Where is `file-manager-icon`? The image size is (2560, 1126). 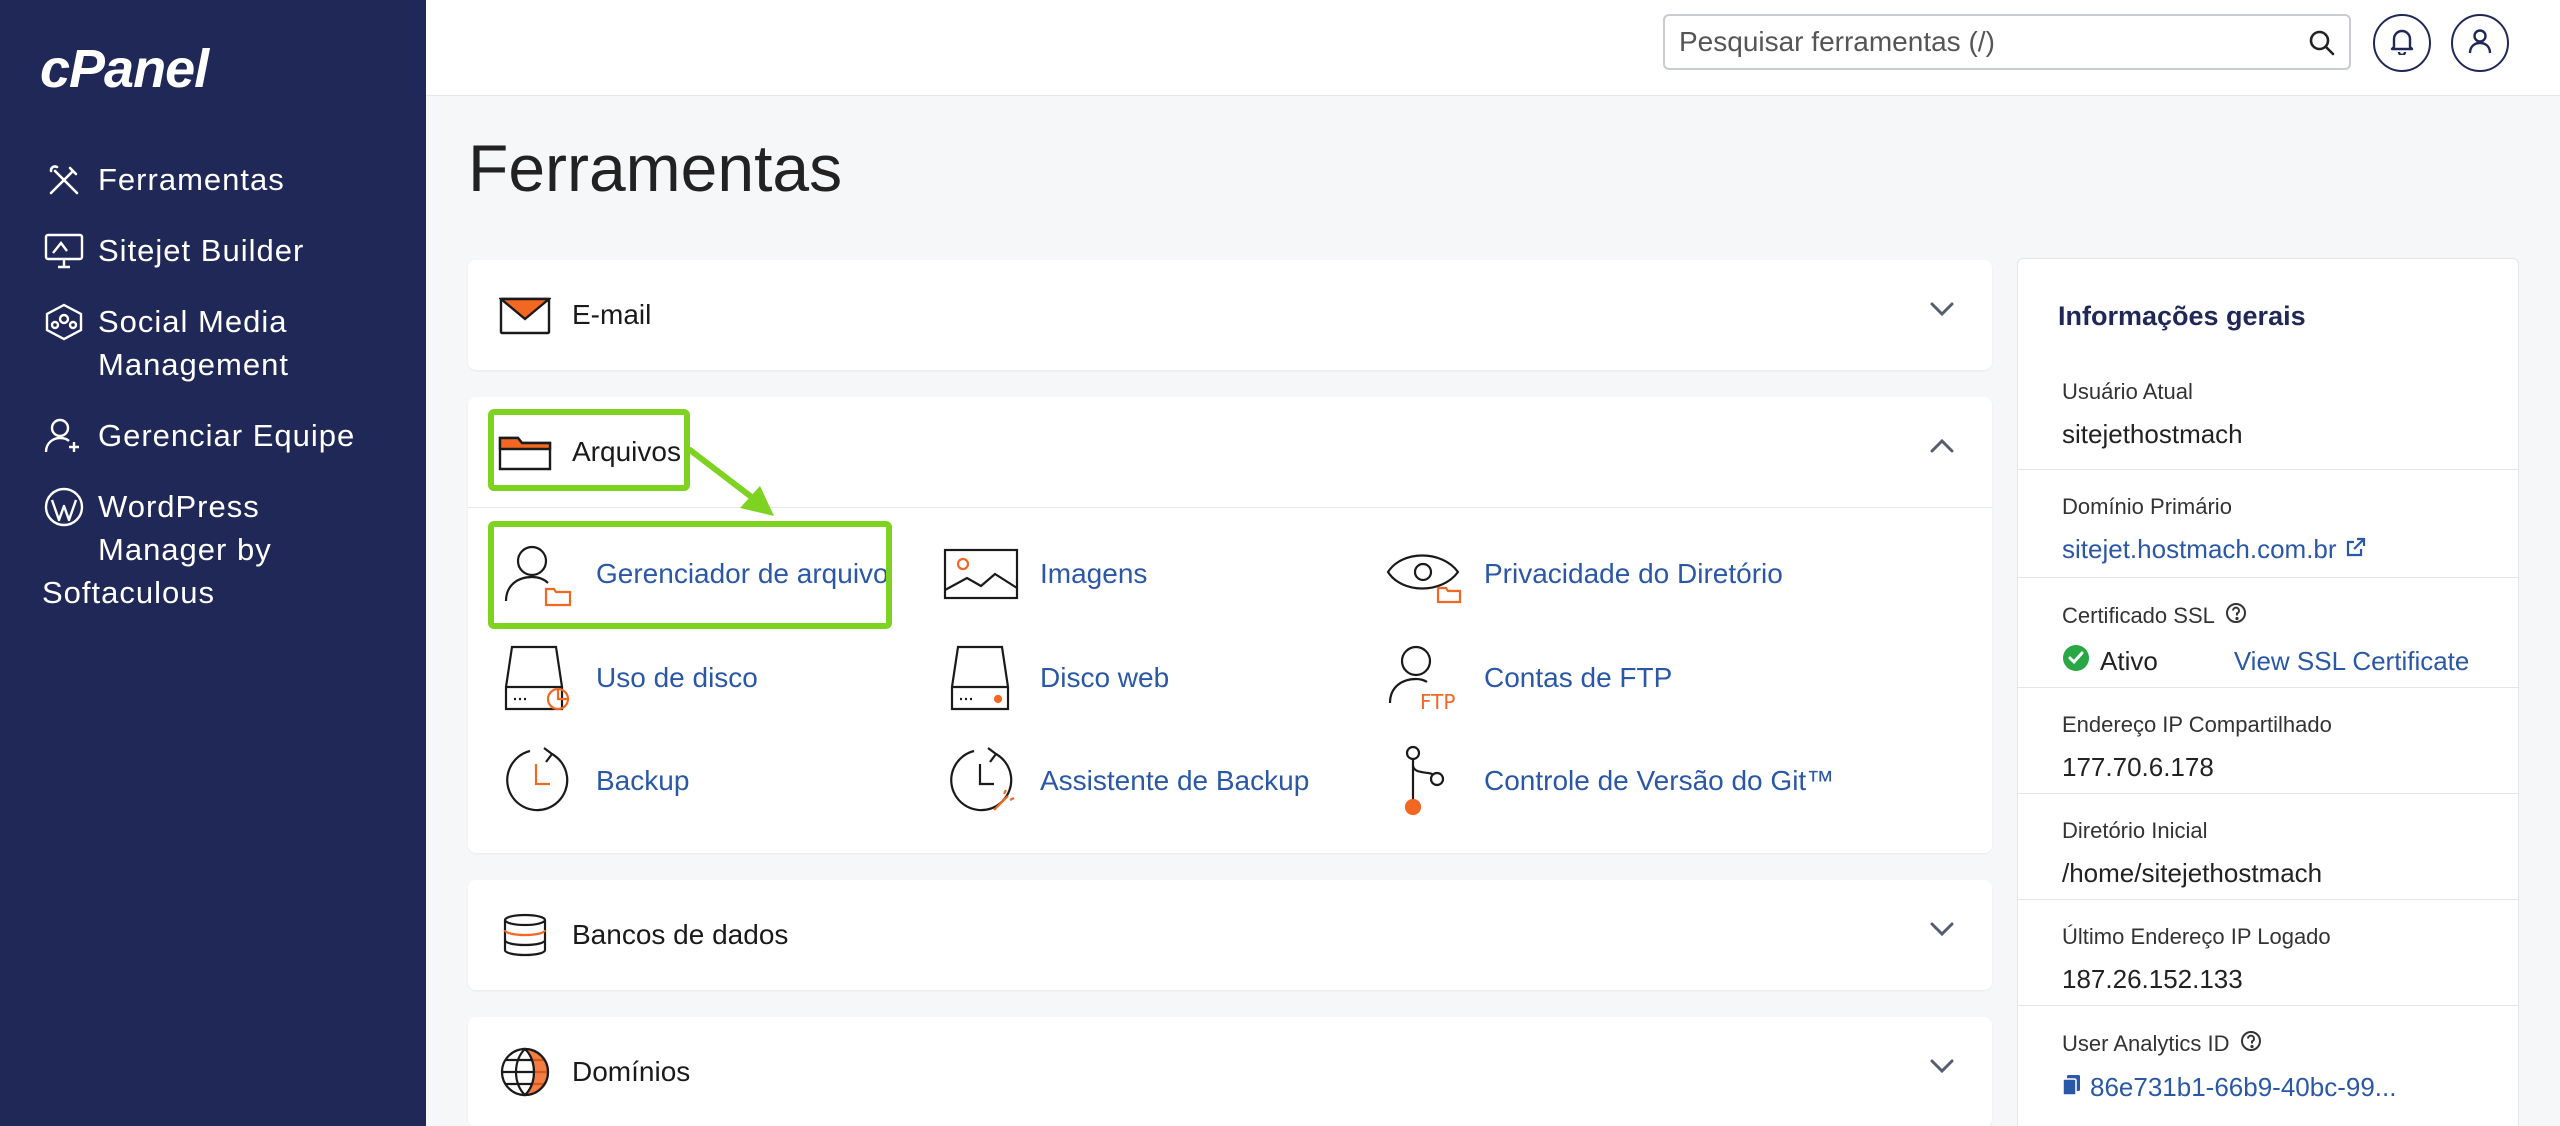 file-manager-icon is located at coordinates (537, 574).